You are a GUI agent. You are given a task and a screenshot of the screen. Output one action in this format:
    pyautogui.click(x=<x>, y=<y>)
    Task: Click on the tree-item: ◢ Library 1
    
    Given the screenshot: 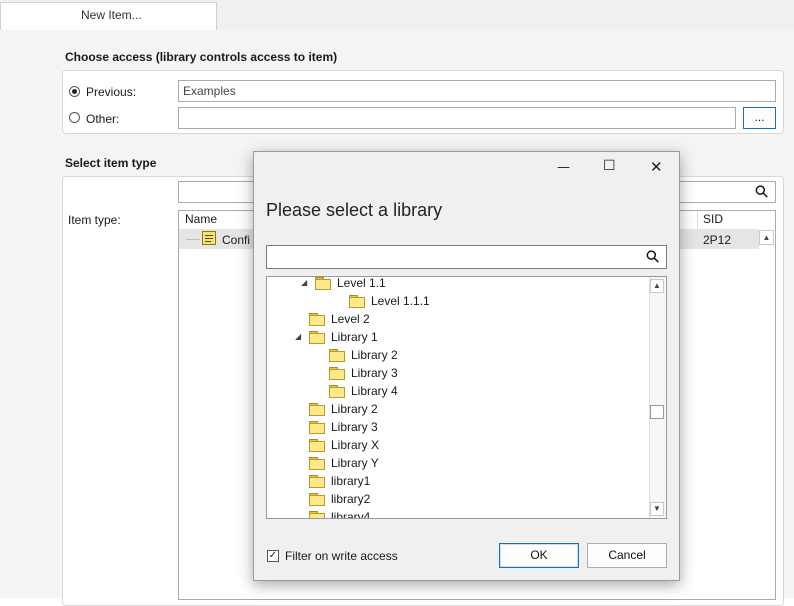 What is the action you would take?
    pyautogui.click(x=336, y=337)
    